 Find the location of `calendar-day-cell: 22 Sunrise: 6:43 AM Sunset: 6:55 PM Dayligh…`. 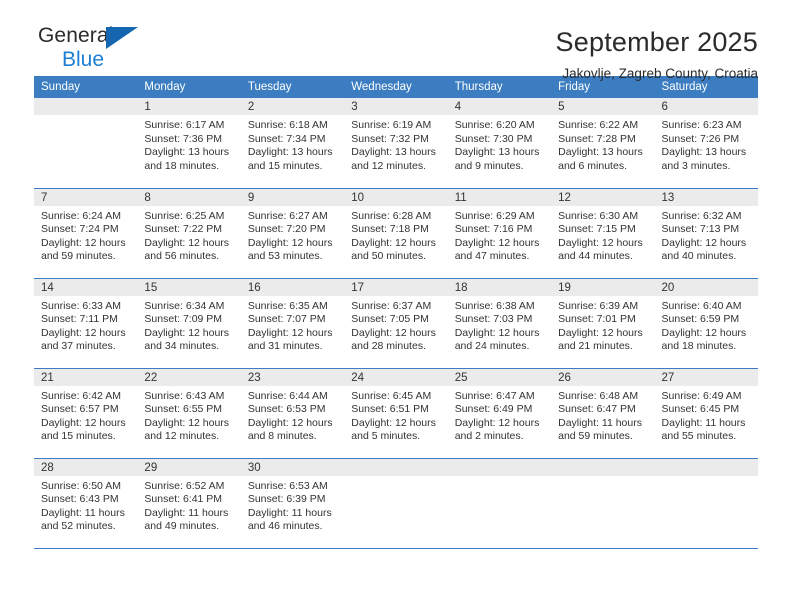

calendar-day-cell: 22 Sunrise: 6:43 AM Sunset: 6:55 PM Dayligh… is located at coordinates (189, 413).